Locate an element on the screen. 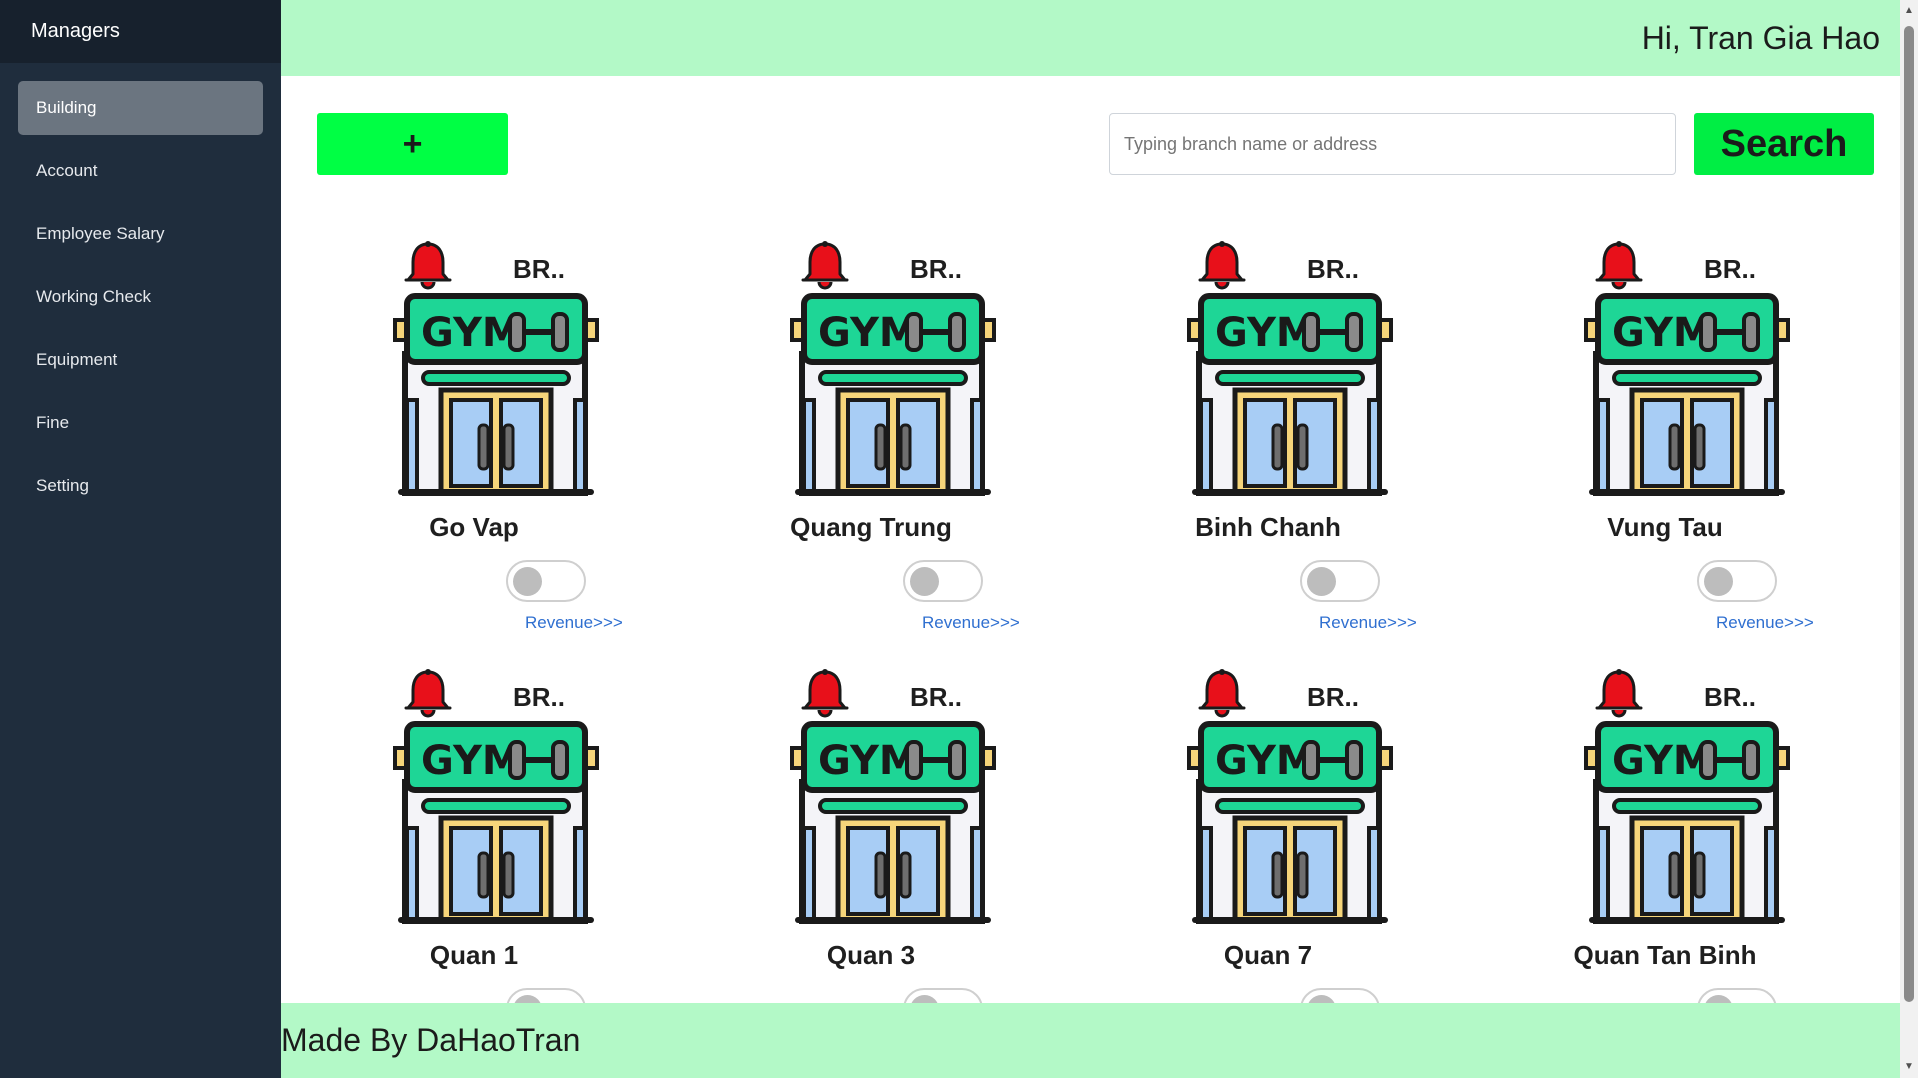  scroll-up-icon: ▲ is located at coordinates (1909, 11).